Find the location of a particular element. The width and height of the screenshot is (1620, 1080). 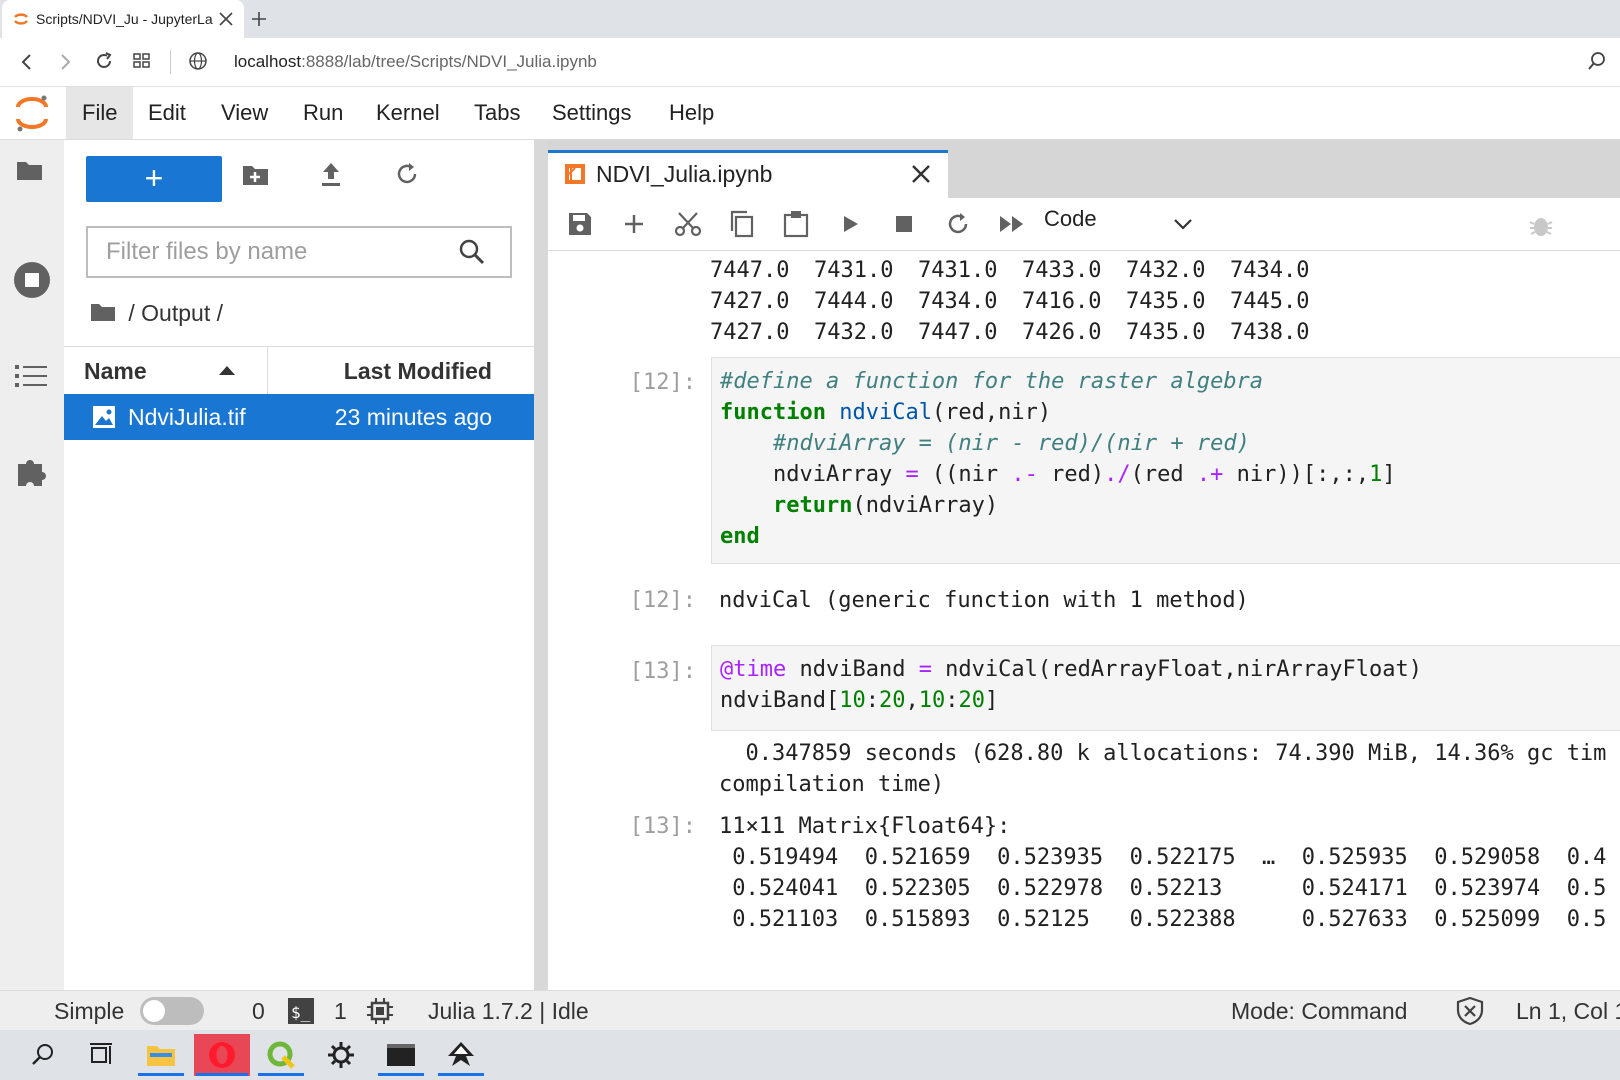

stdout-line: compilation time) is located at coordinates (832, 784).